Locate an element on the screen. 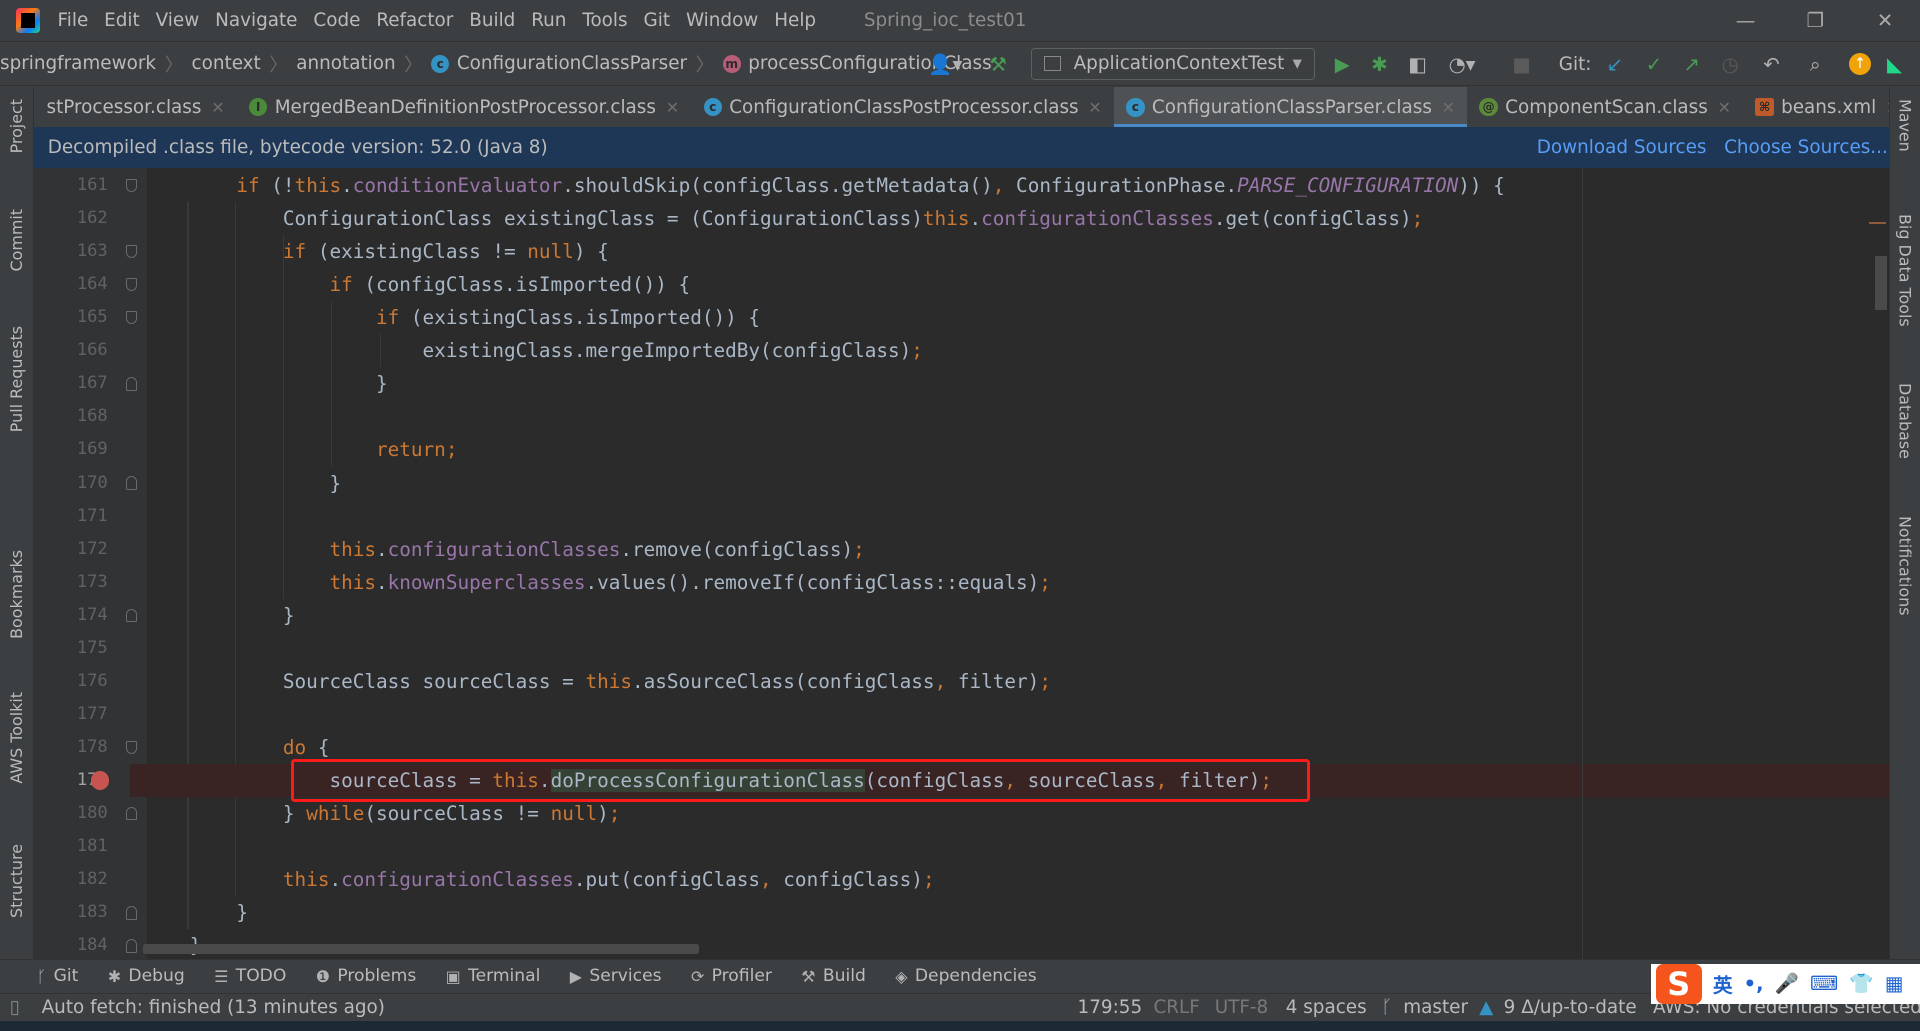  stop-icon: ■ is located at coordinates (1521, 64).